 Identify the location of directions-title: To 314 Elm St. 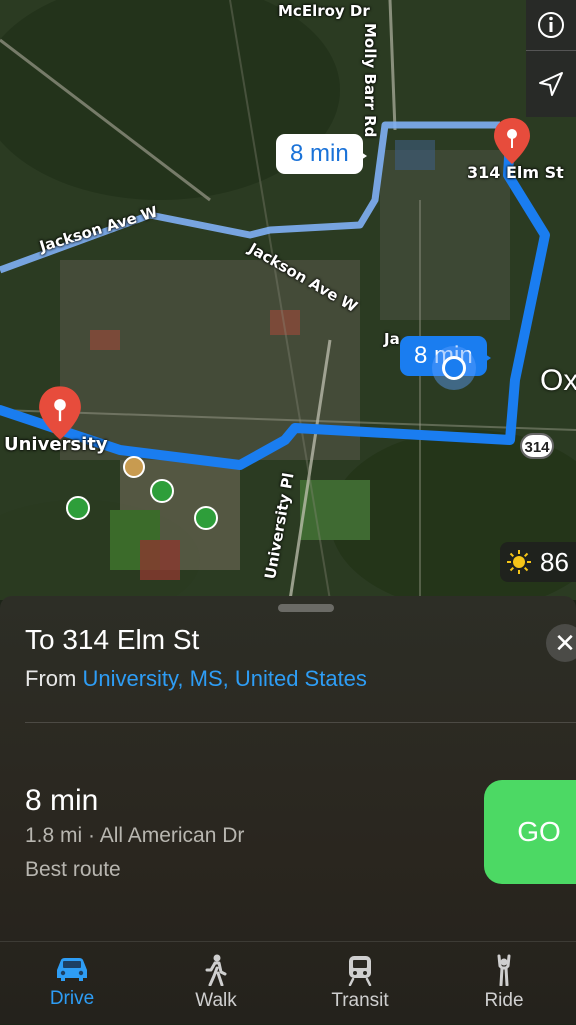
(112, 639).